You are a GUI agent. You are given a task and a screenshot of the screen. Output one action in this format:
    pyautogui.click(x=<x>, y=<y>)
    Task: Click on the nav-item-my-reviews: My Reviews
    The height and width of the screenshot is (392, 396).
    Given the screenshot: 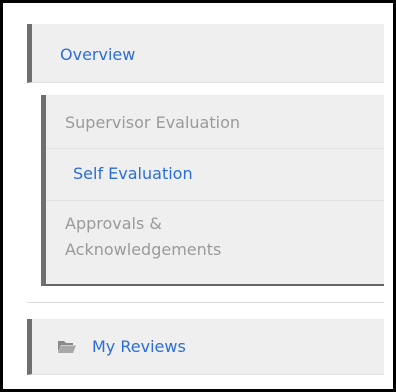 What is the action you would take?
    pyautogui.click(x=205, y=347)
    